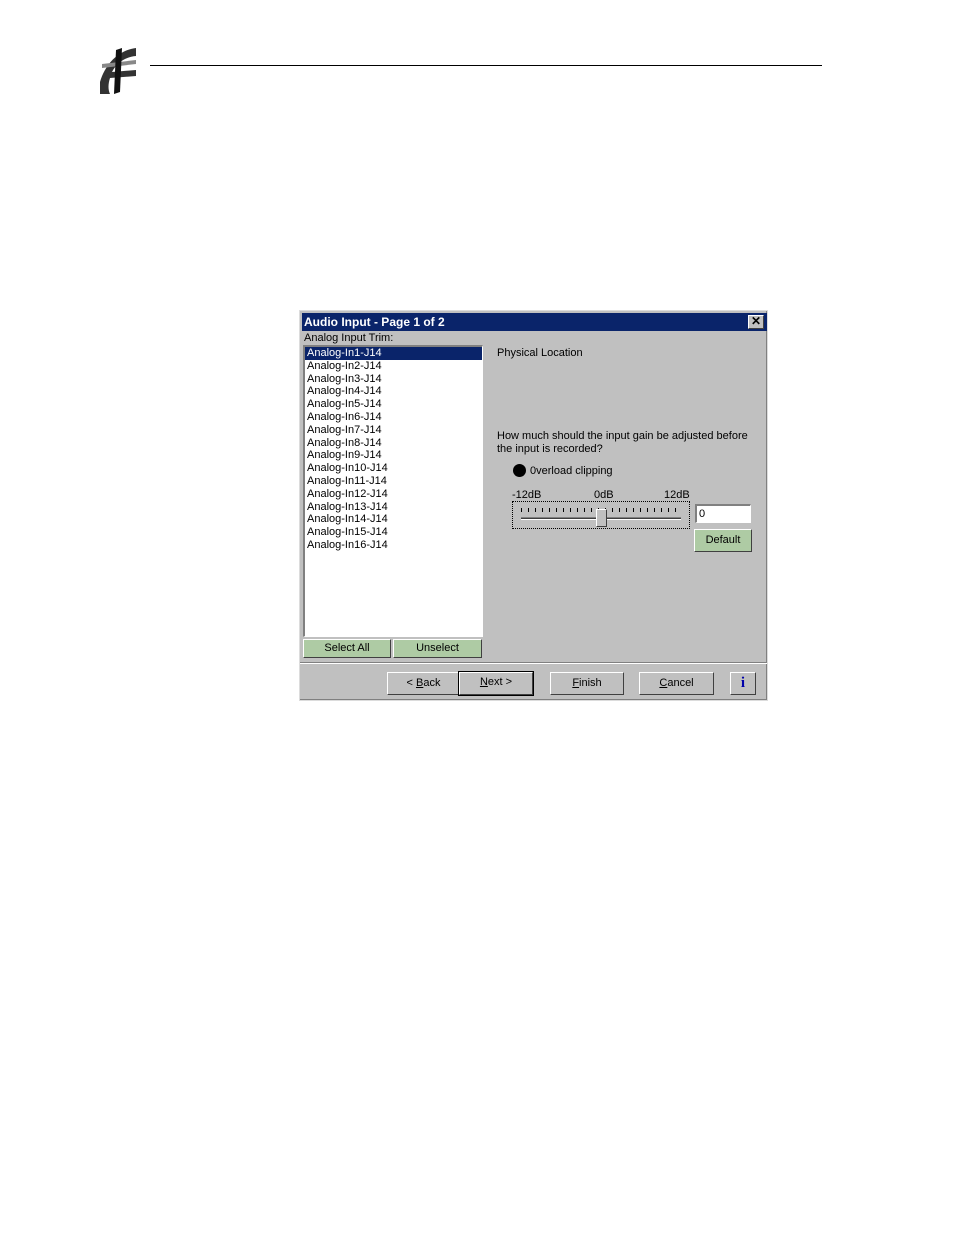 The height and width of the screenshot is (1235, 954). Describe the element at coordinates (519, 470) in the screenshot. I see `overload-indicator-icon` at that location.